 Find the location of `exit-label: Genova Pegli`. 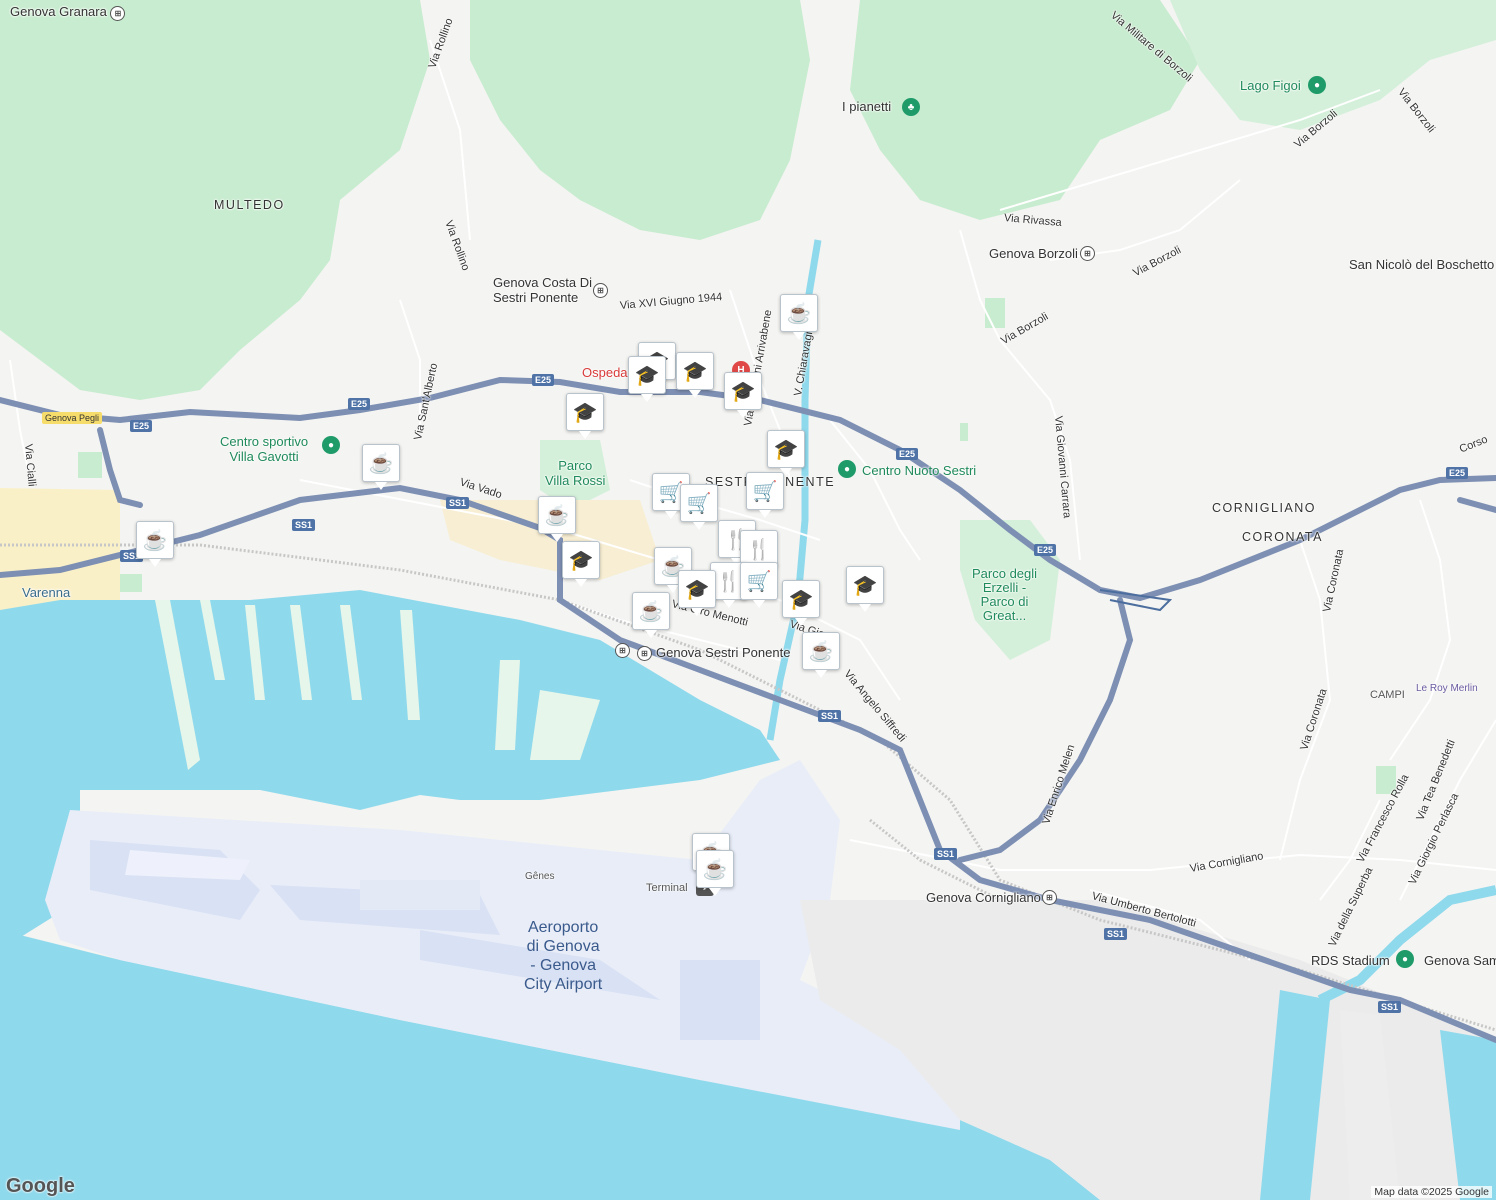

exit-label: Genova Pegli is located at coordinates (72, 418).